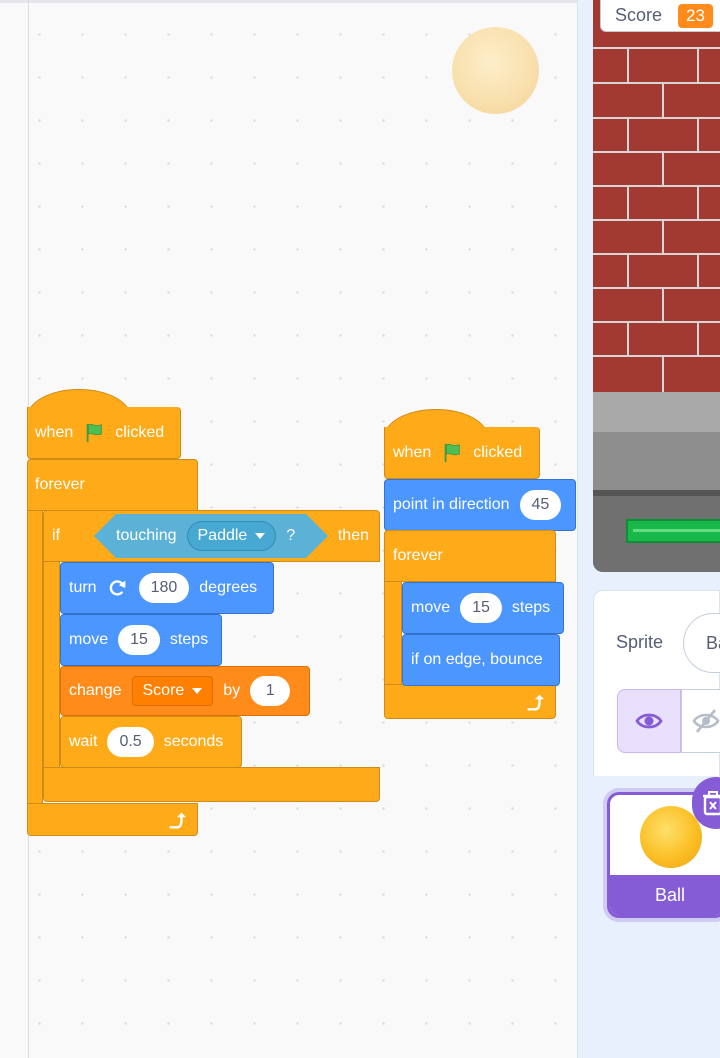 The image size is (720, 1058). I want to click on wait-seconds-block: wait 0.5 seconds, so click(151, 742).